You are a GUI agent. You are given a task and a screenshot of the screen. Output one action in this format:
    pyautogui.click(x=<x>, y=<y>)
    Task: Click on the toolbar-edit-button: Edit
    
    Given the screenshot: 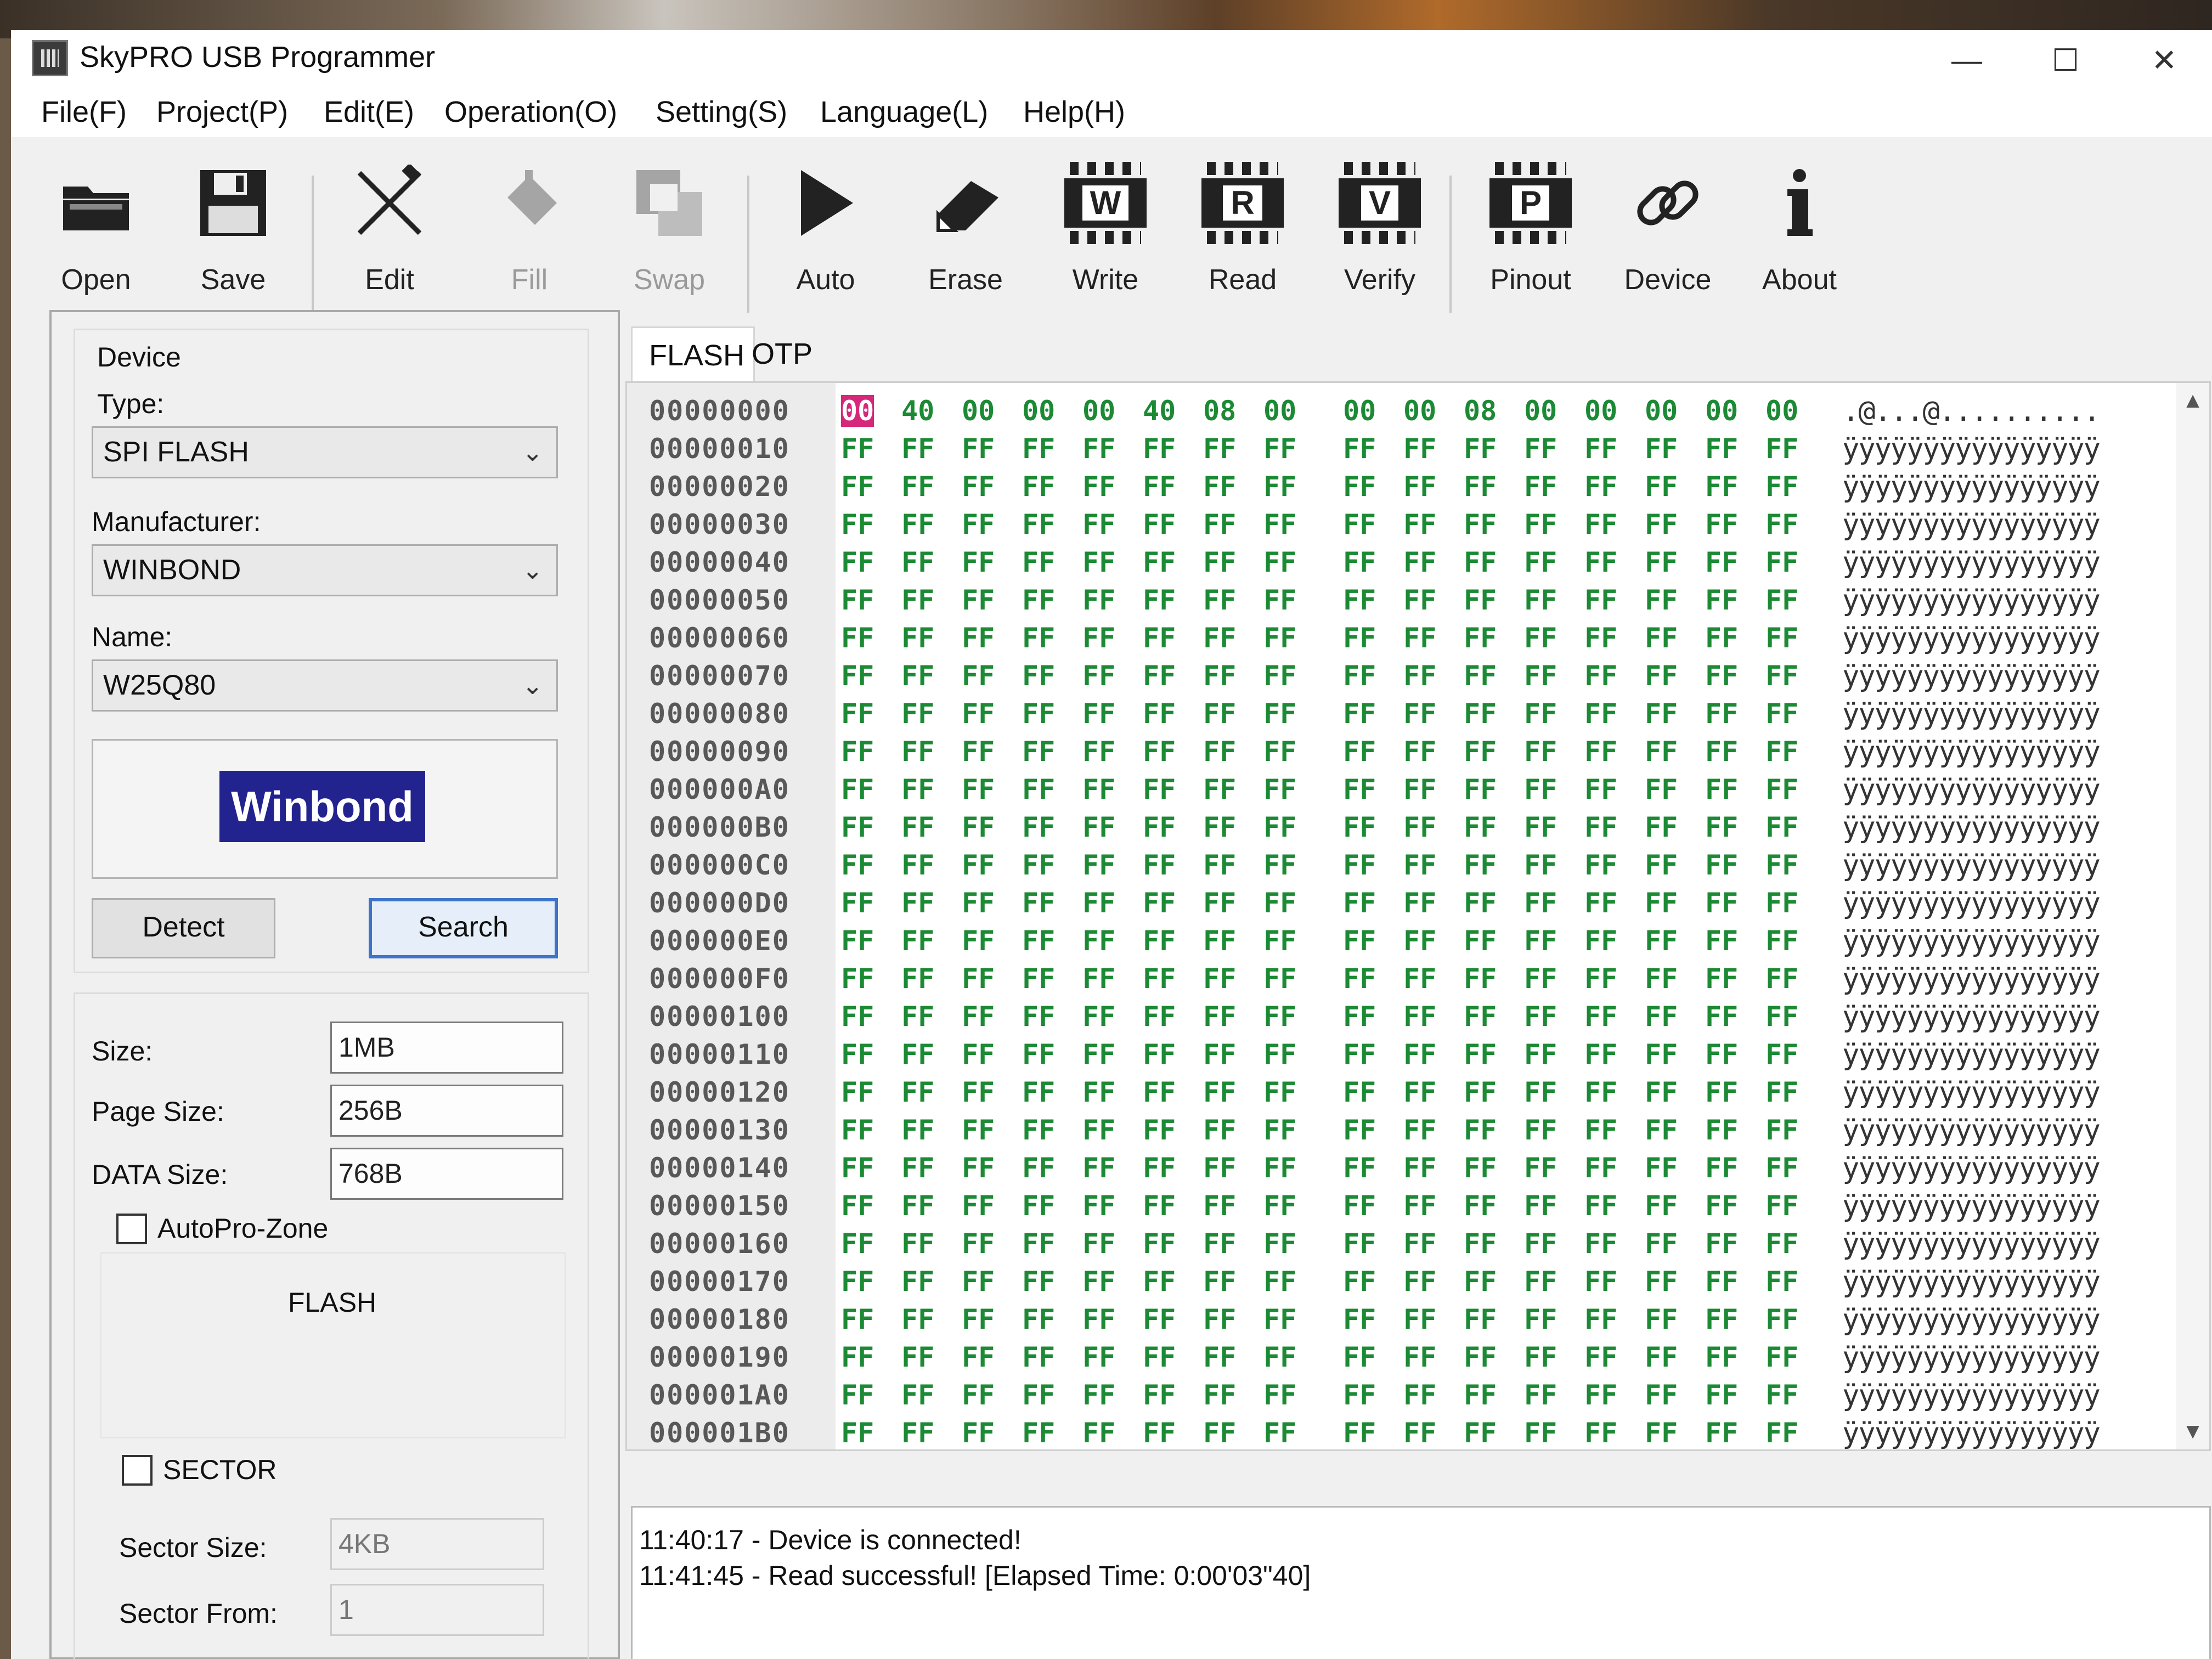 What is the action you would take?
    pyautogui.click(x=389, y=236)
    